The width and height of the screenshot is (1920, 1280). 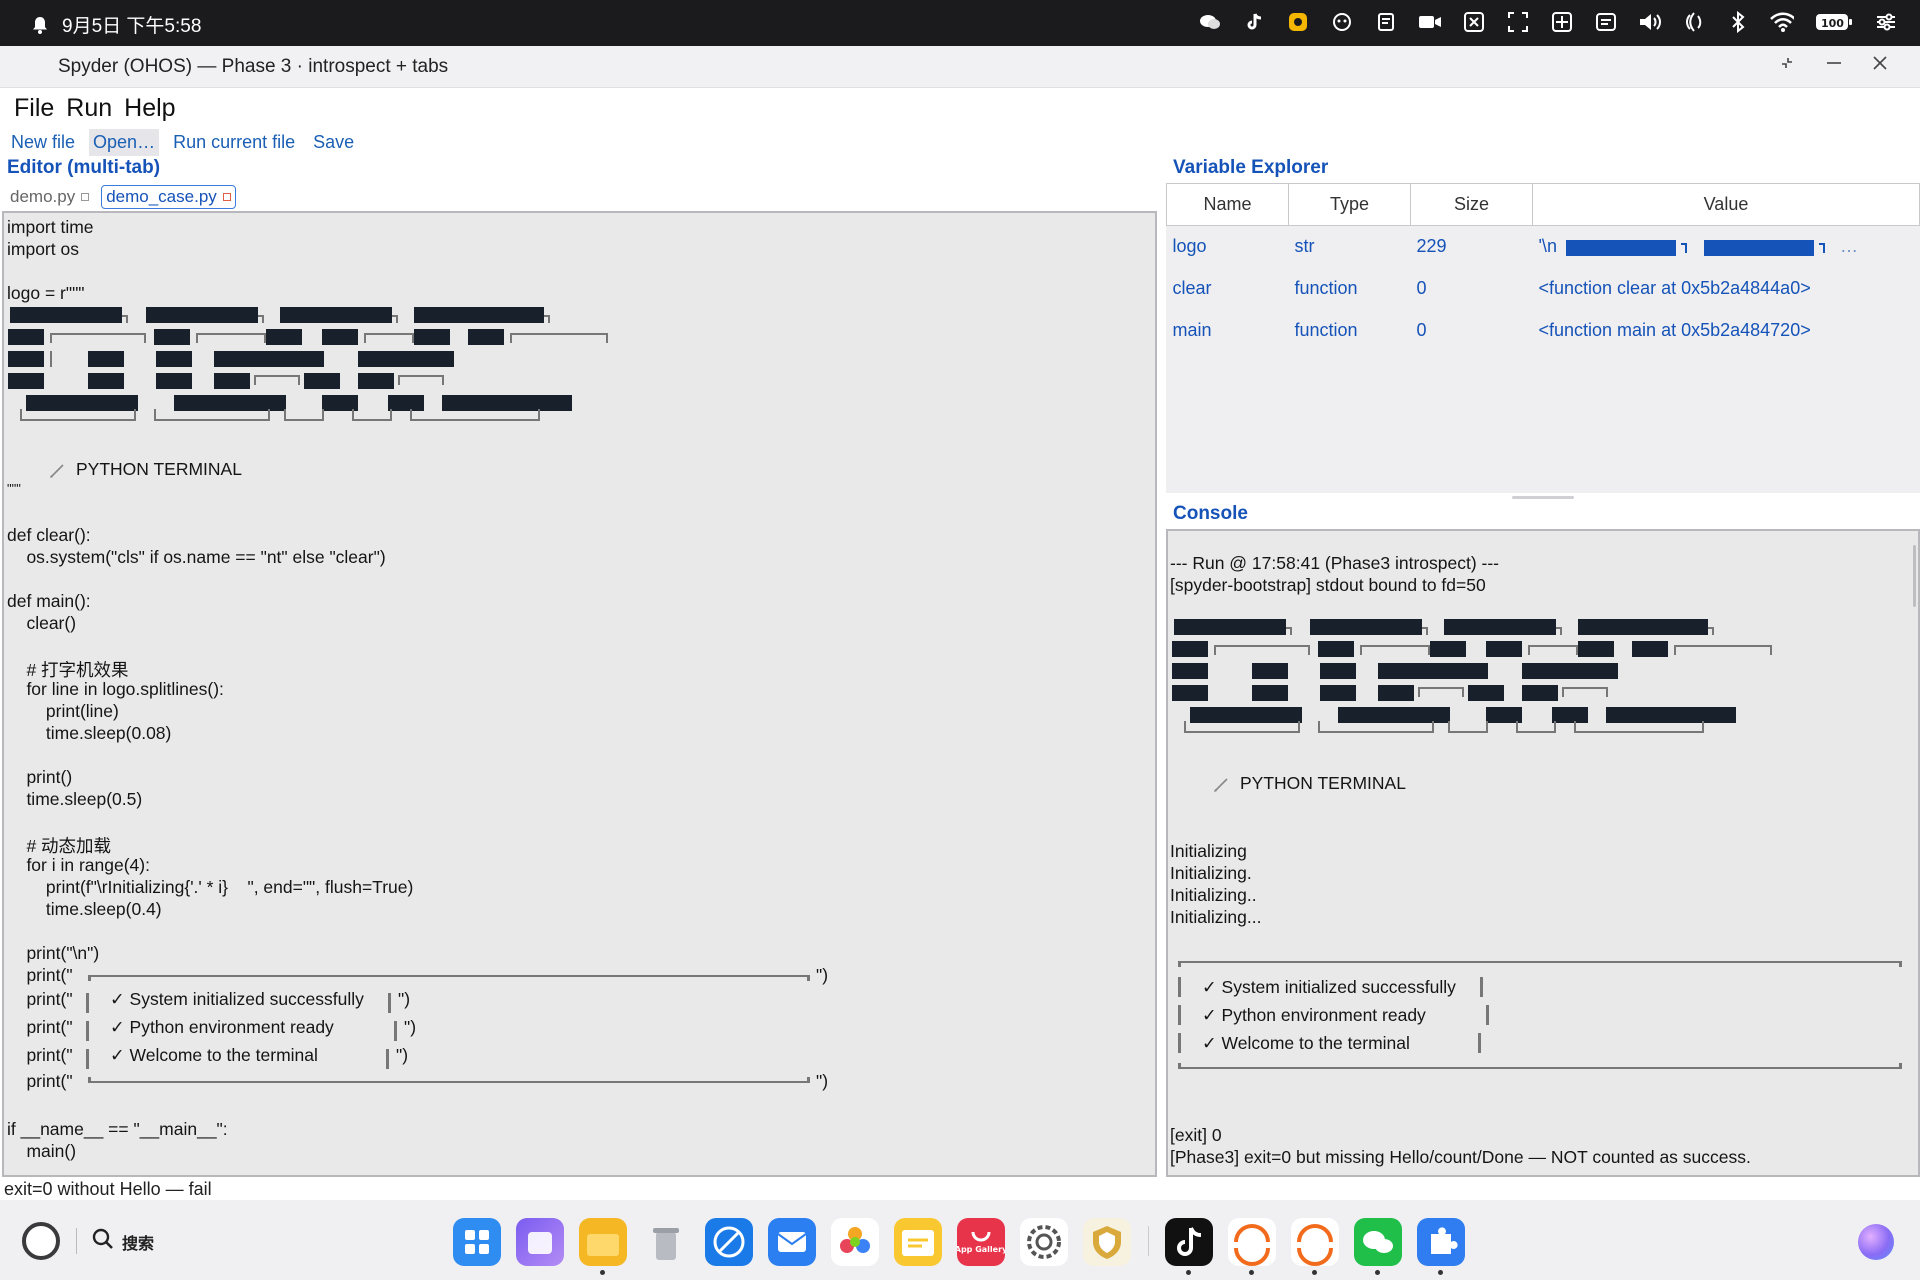 What do you see at coordinates (1471, 204) in the screenshot?
I see `column-header-size: Size` at bounding box center [1471, 204].